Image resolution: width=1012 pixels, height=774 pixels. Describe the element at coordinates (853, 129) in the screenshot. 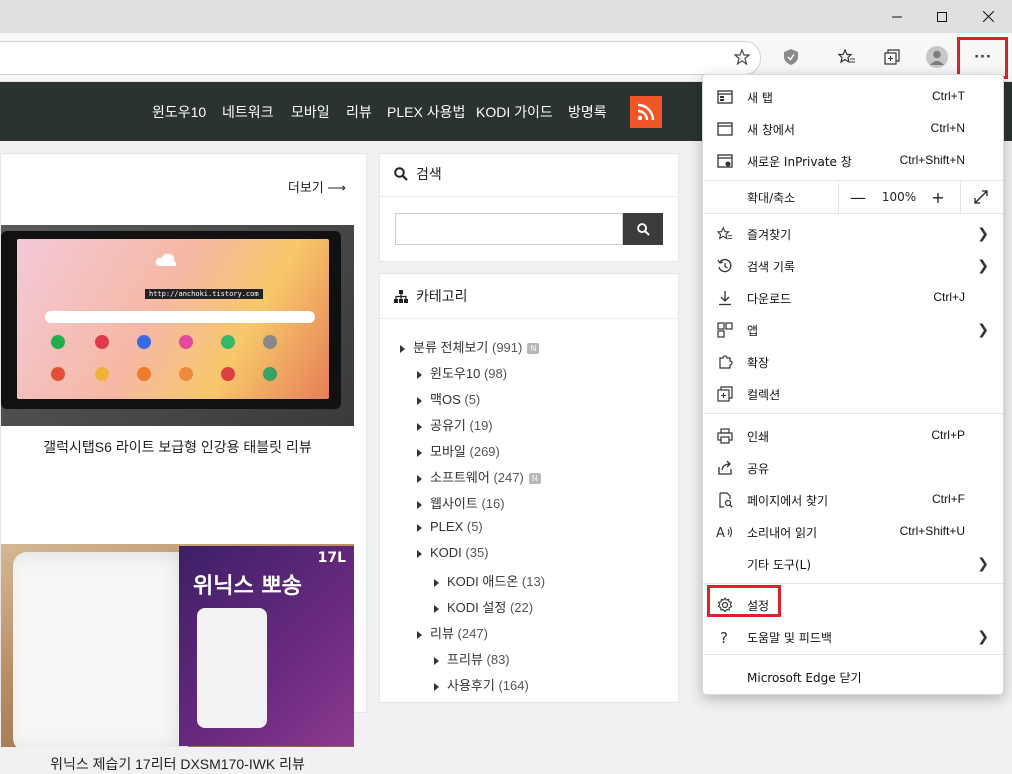

I see `menu-item-new-window: 새 창에서 Ctrl+N` at that location.